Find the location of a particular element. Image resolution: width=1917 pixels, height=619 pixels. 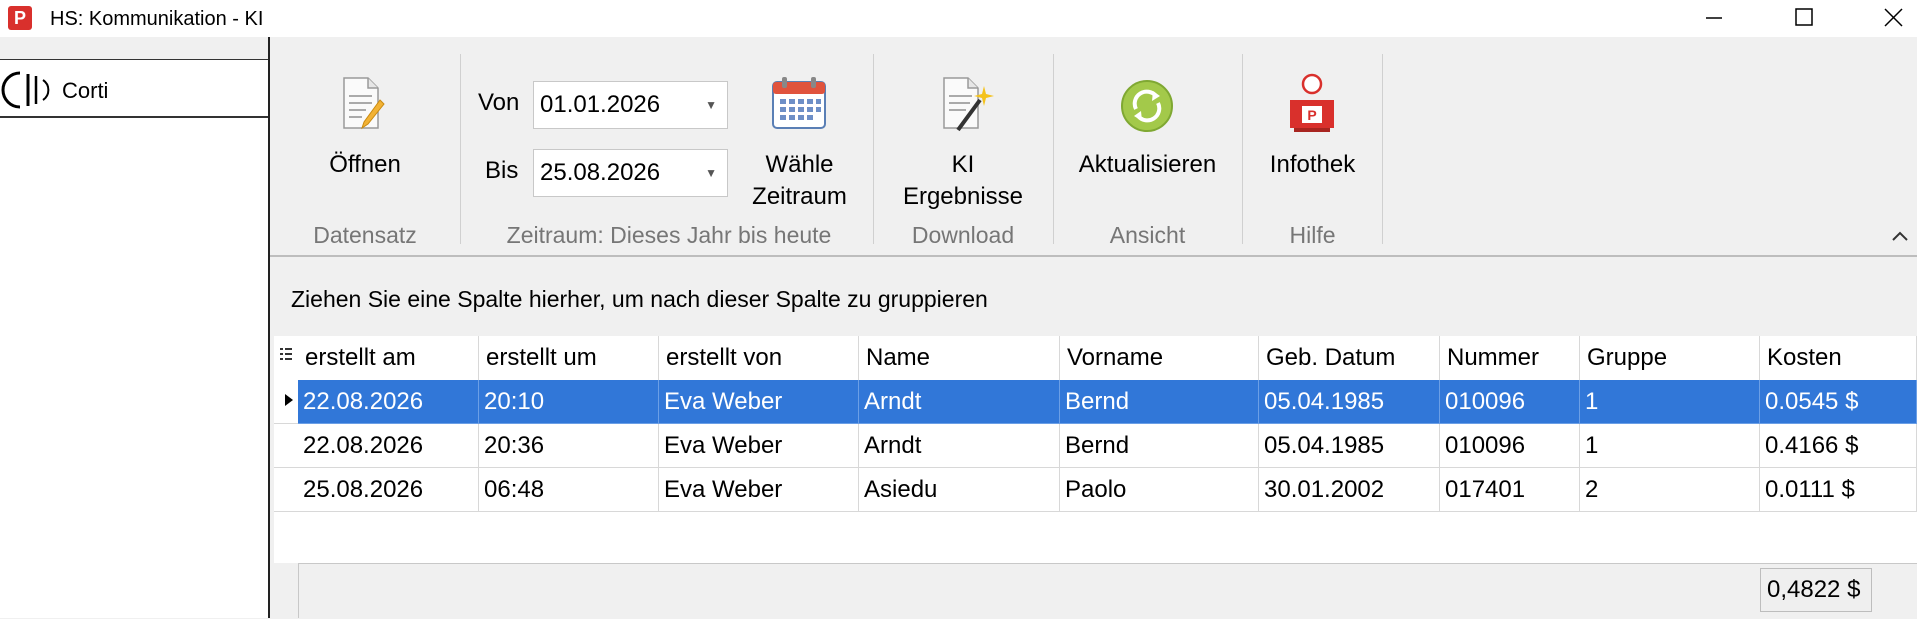

open-label: Öffnen is located at coordinates (365, 165).